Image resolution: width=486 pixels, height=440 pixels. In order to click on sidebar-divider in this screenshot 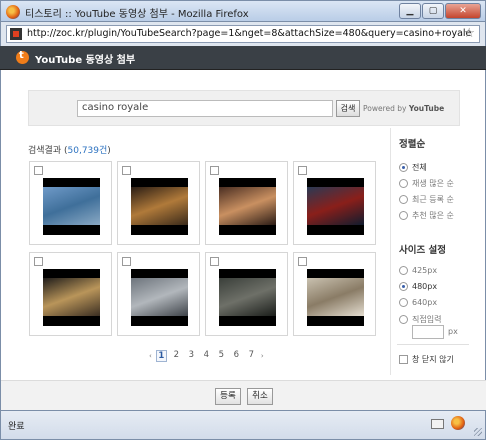, I will do `click(433, 344)`.